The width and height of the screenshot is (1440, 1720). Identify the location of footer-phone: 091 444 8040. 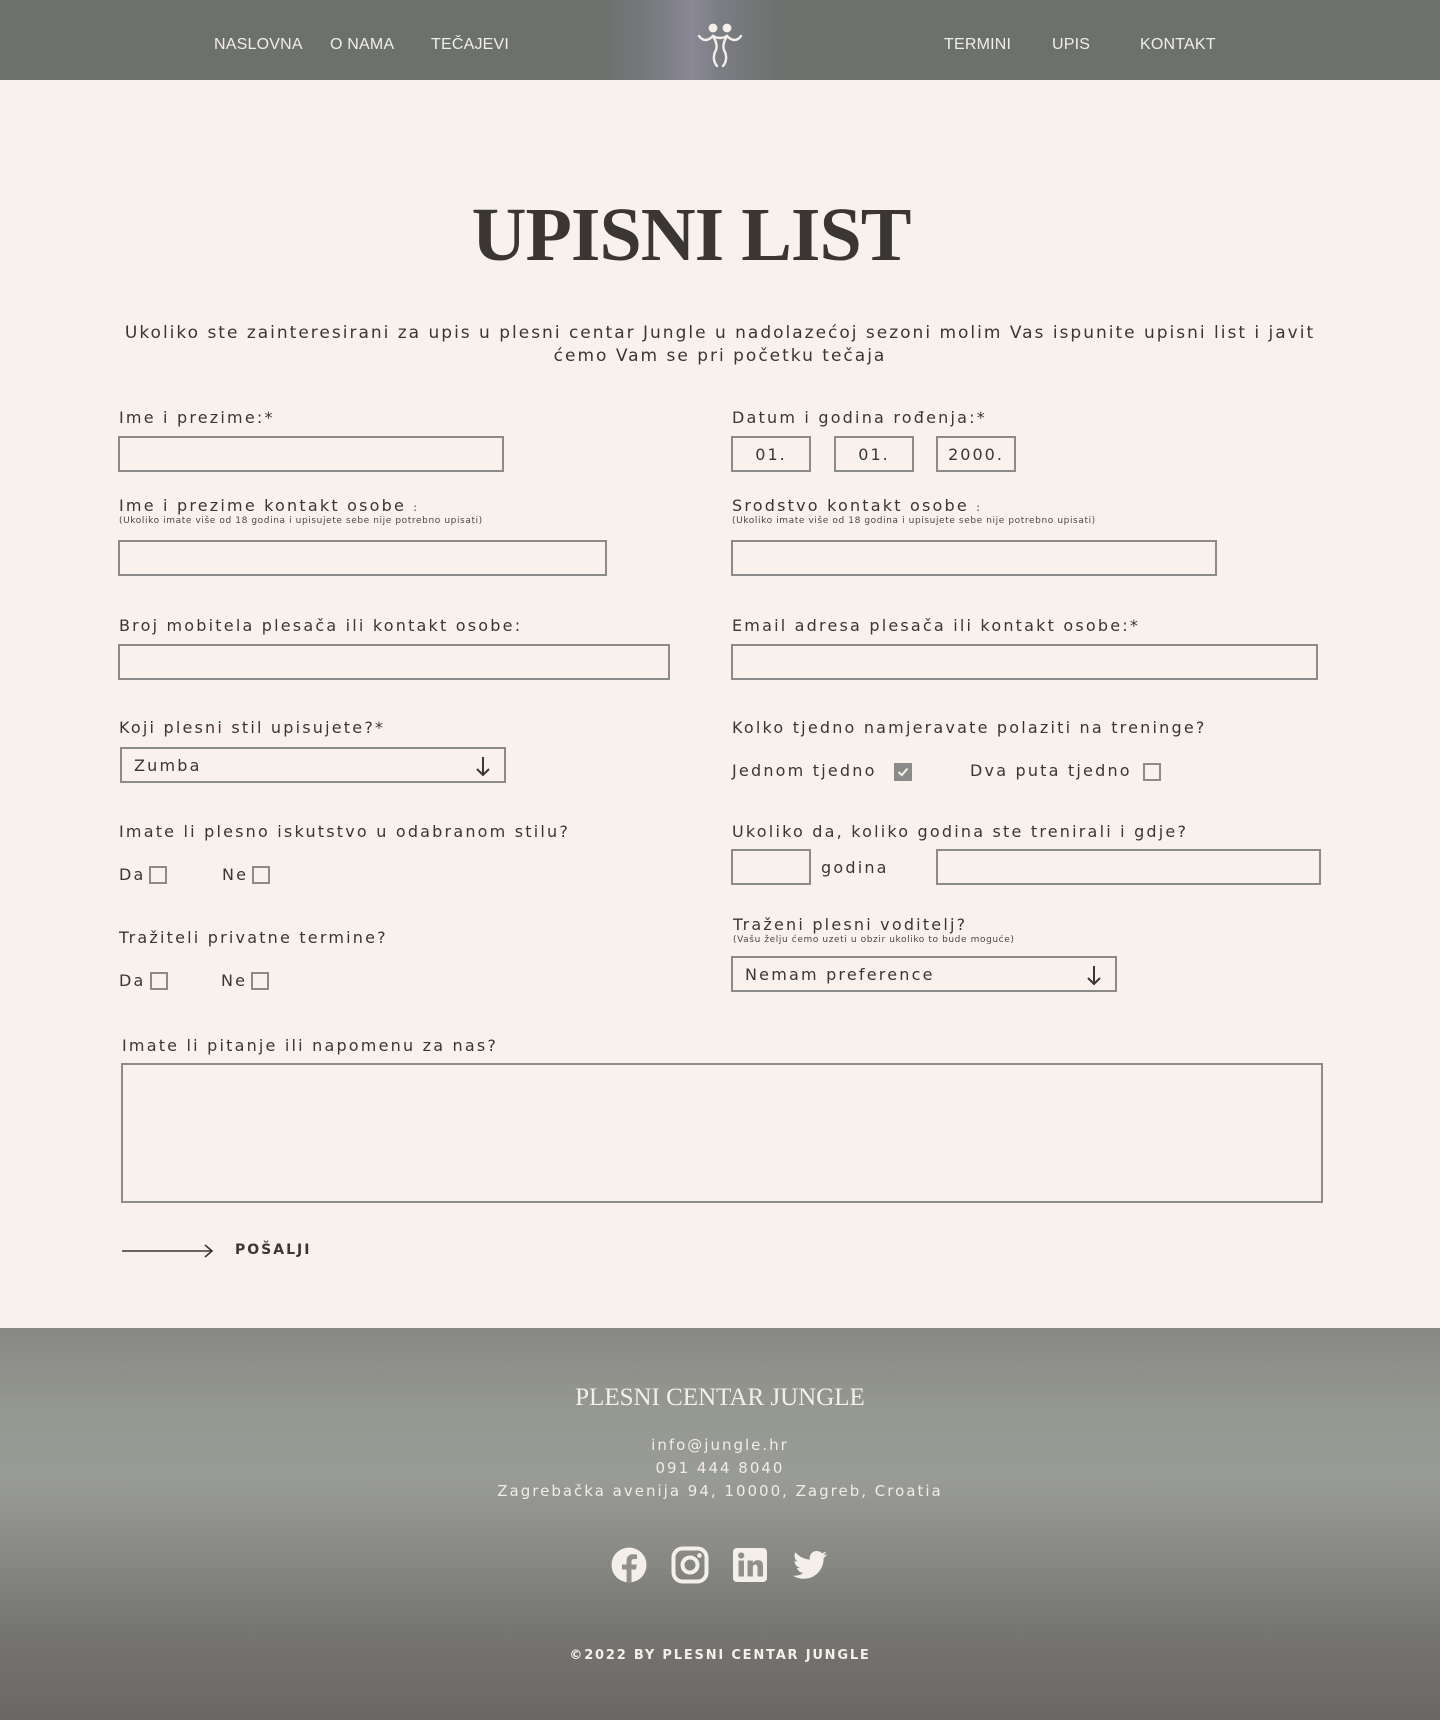
(720, 1468).